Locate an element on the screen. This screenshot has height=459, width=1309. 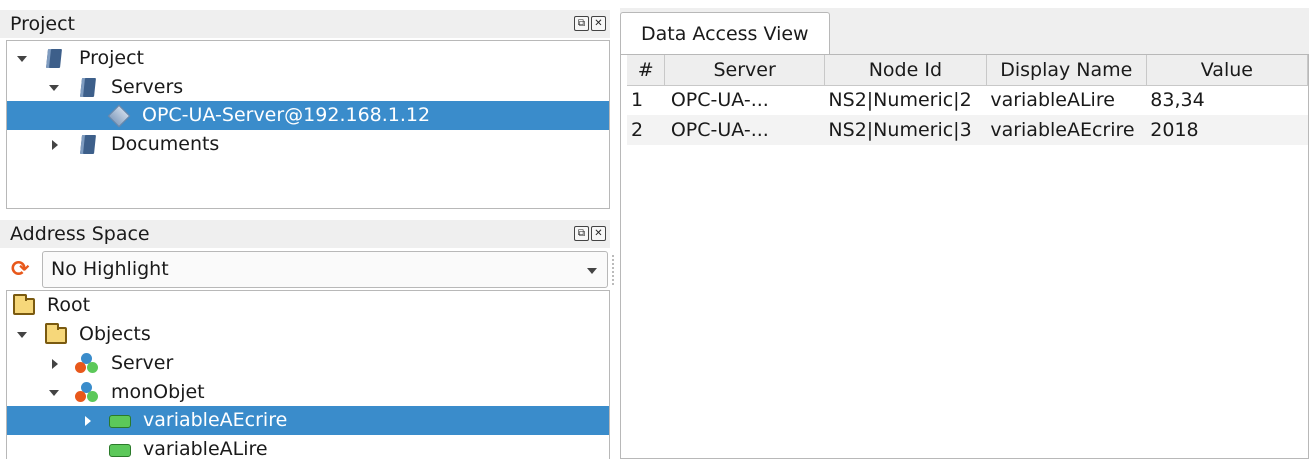
tree-item-label: Objects is located at coordinates (115, 334).